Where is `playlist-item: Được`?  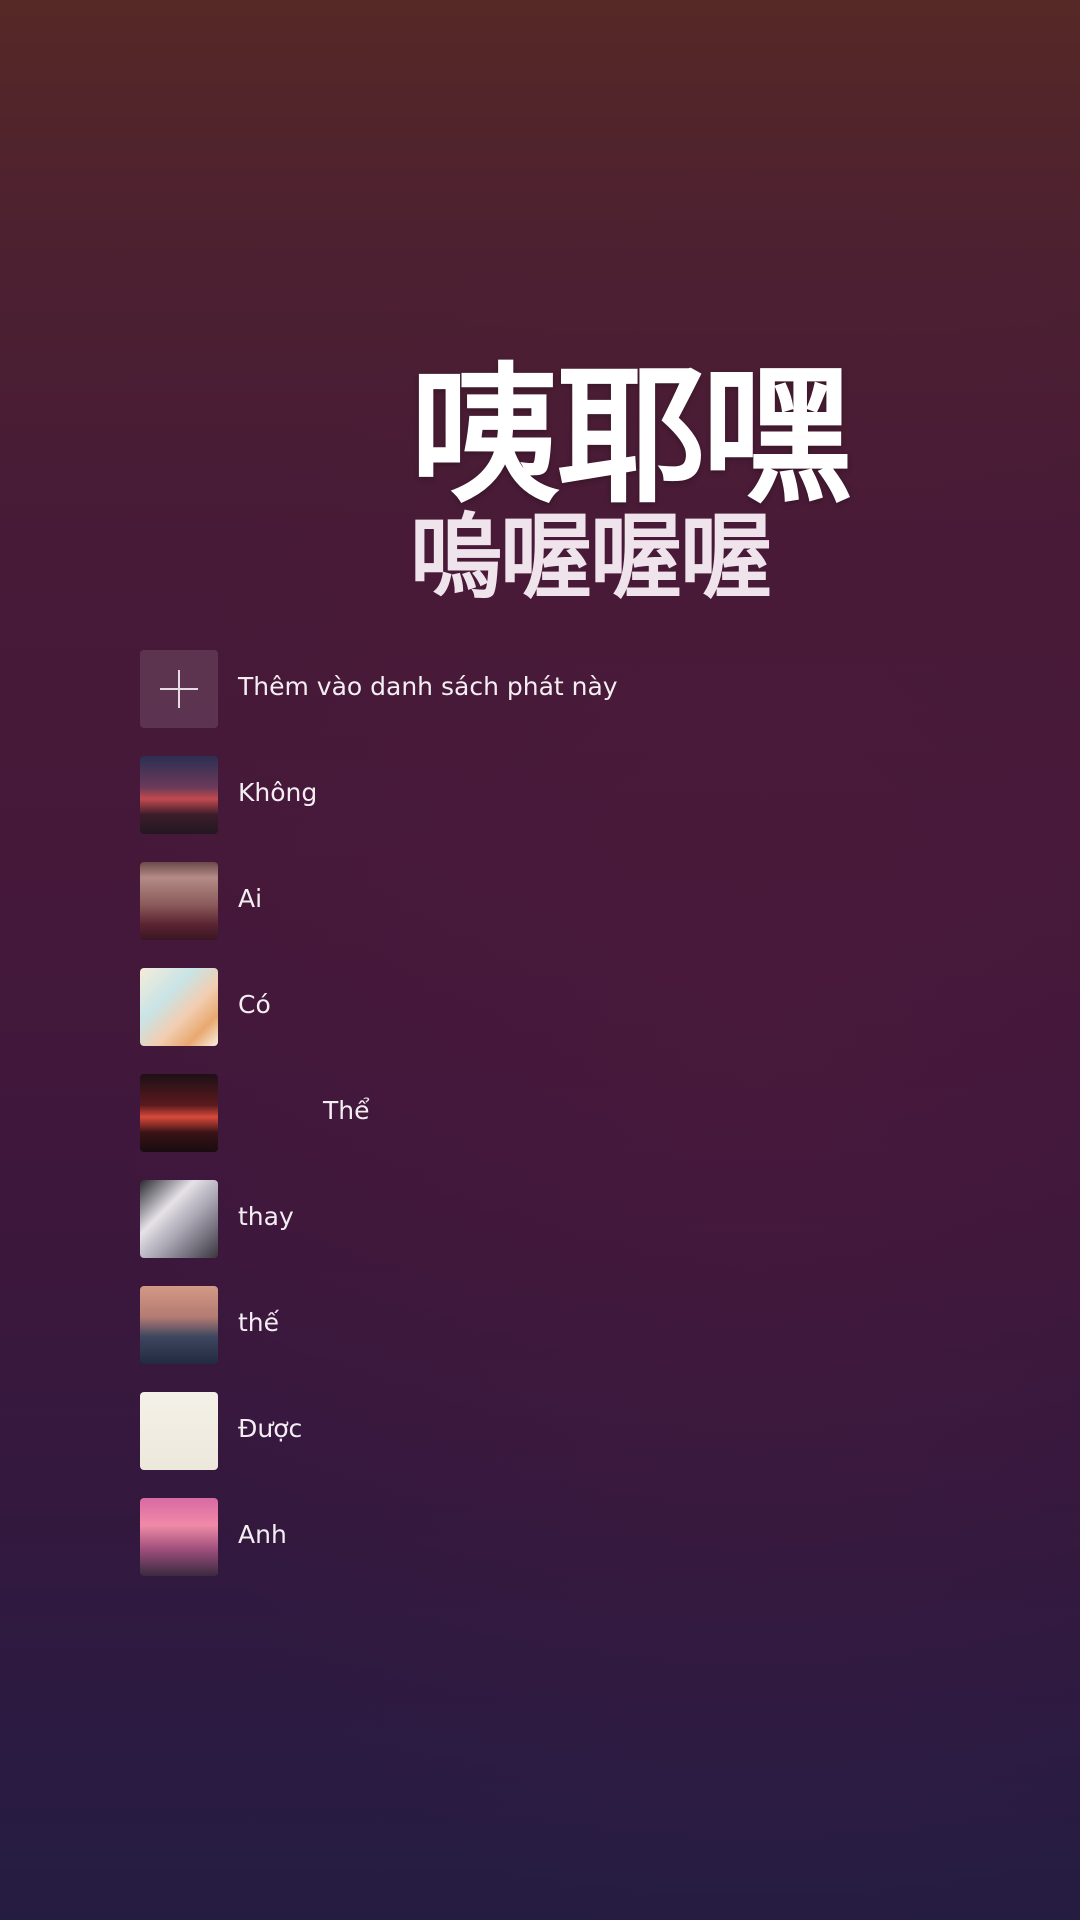
playlist-item: Được is located at coordinates (540, 1445).